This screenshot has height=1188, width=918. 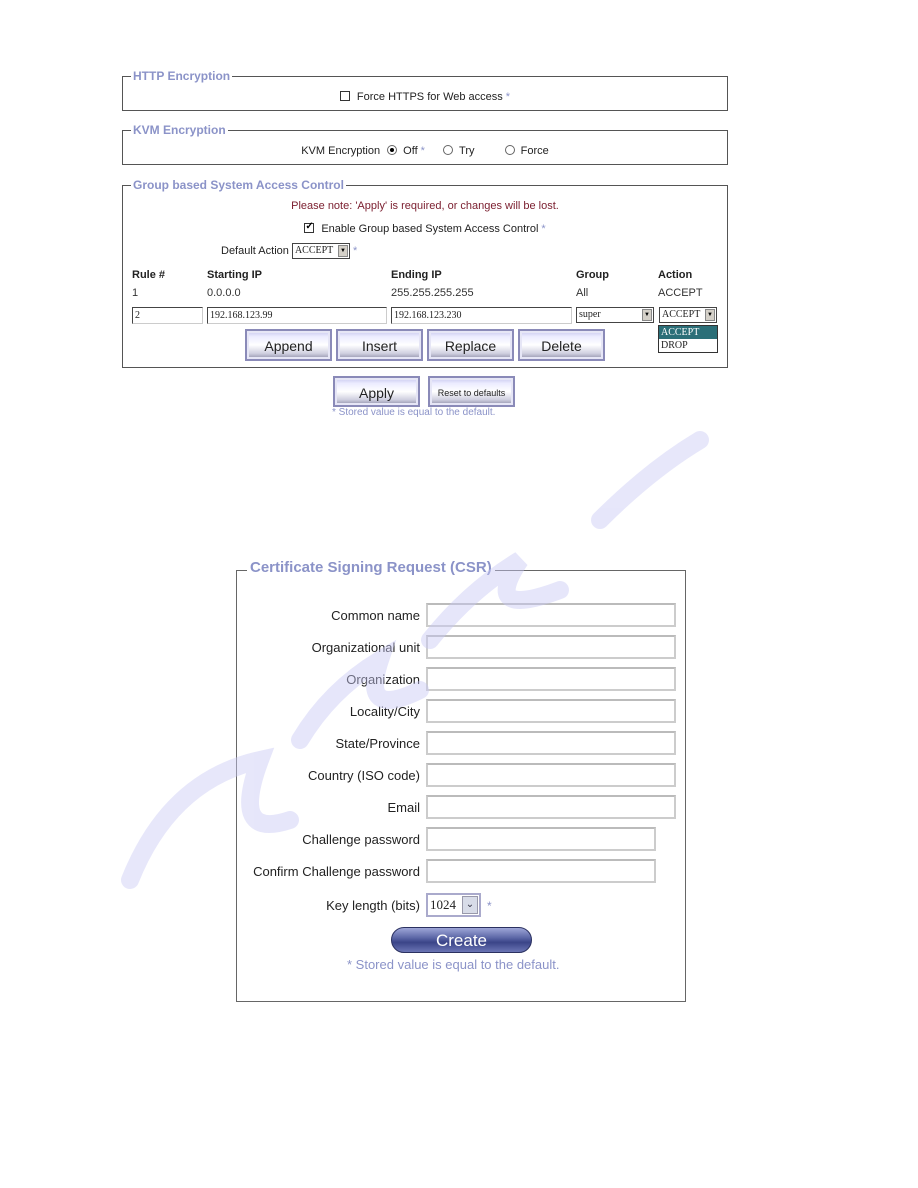 What do you see at coordinates (592, 275) in the screenshot?
I see `col-group: Group` at bounding box center [592, 275].